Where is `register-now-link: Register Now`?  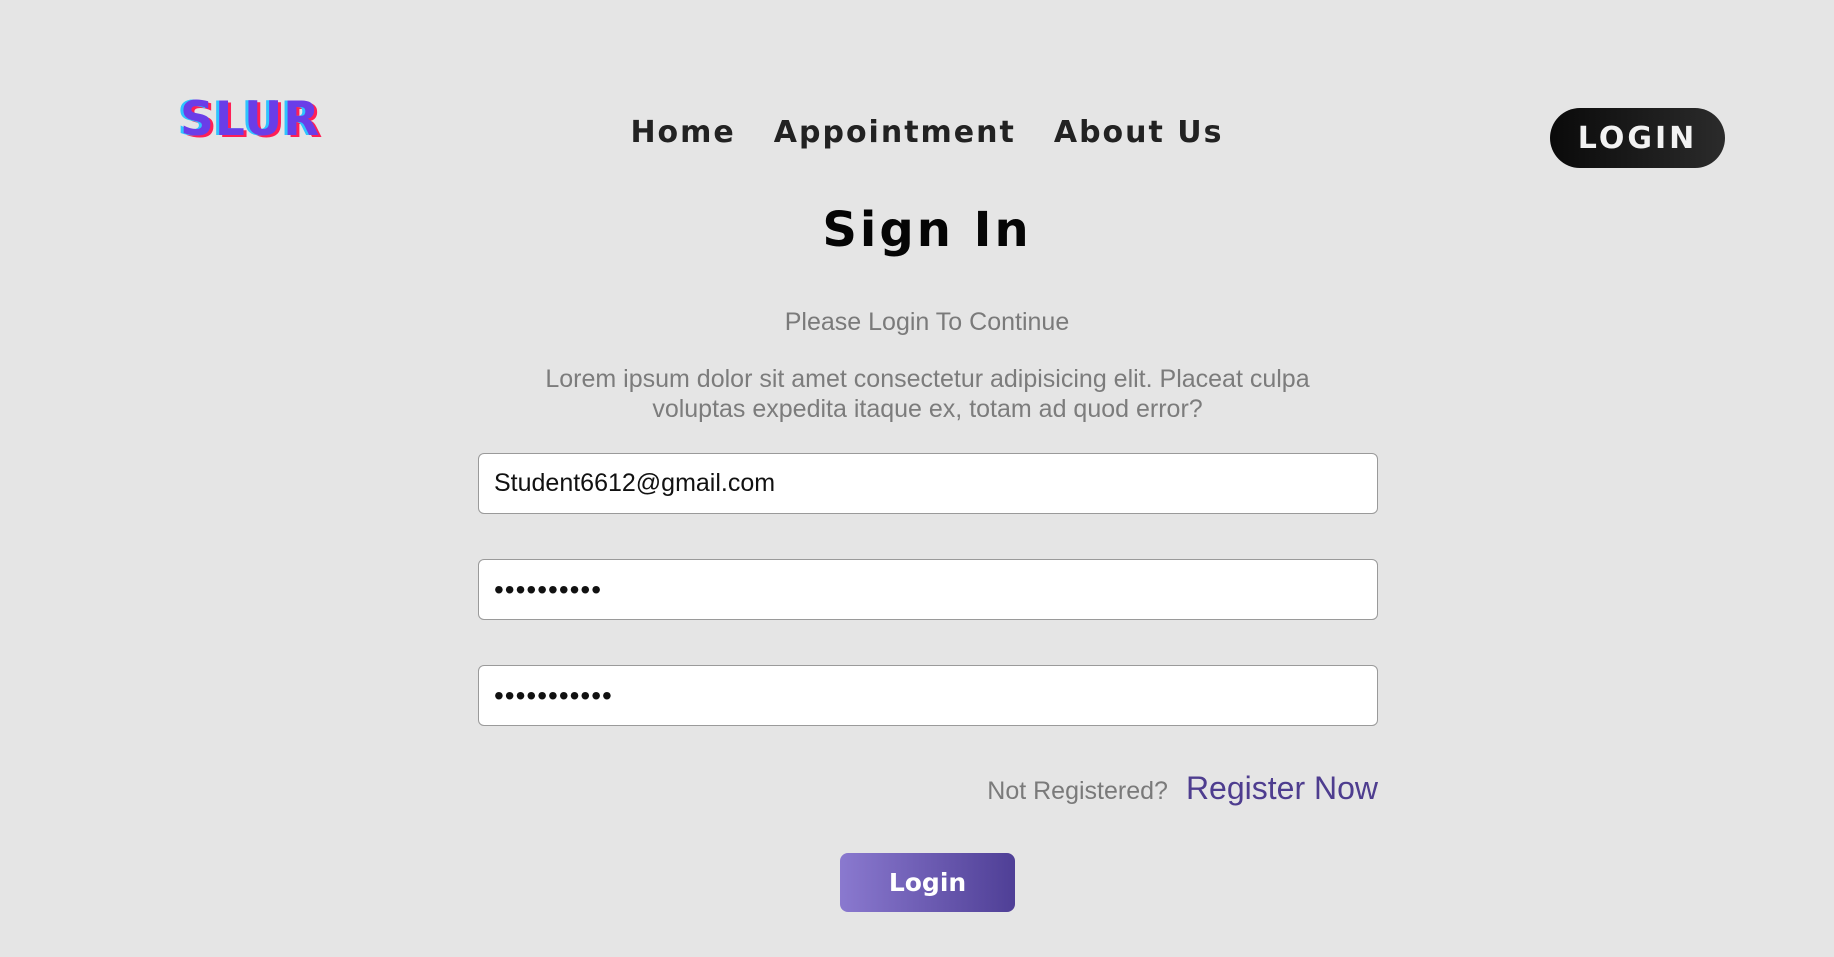
register-now-link: Register Now is located at coordinates (1282, 788).